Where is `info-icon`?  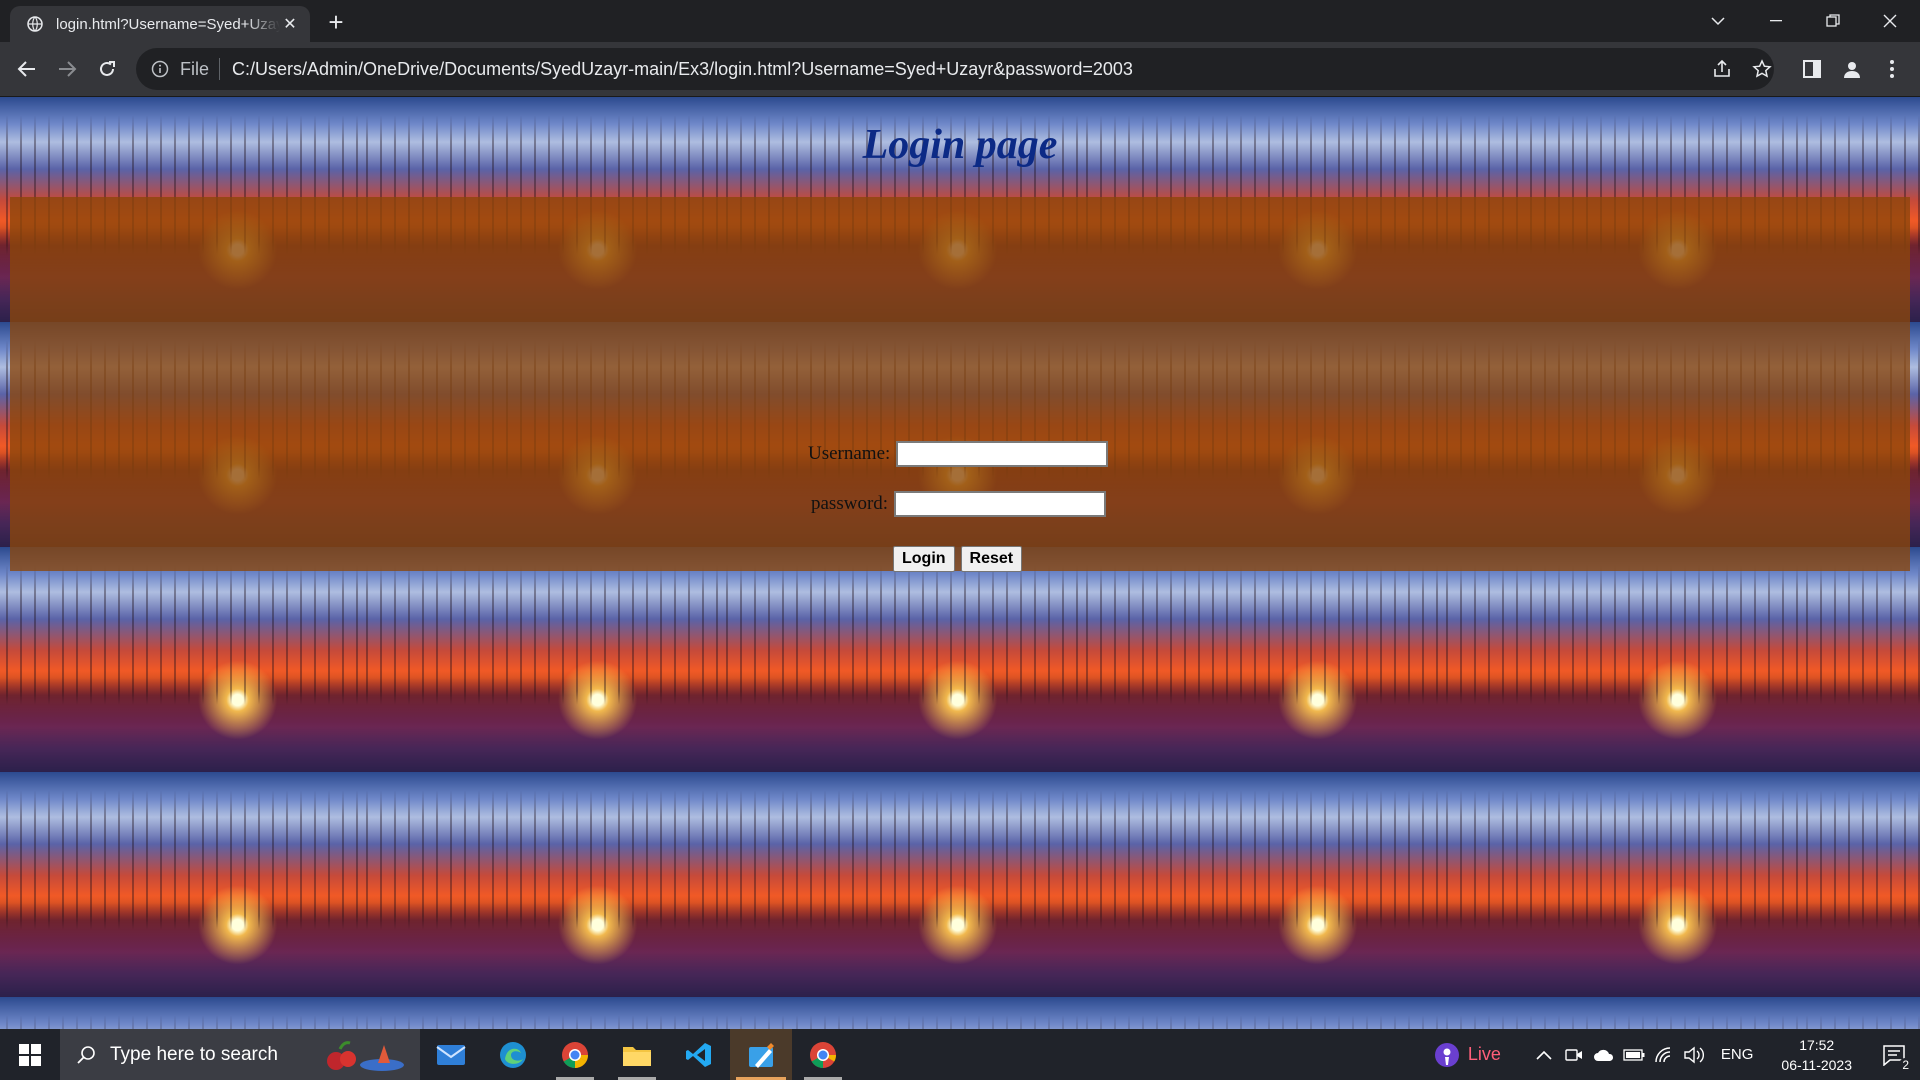
info-icon is located at coordinates (160, 69).